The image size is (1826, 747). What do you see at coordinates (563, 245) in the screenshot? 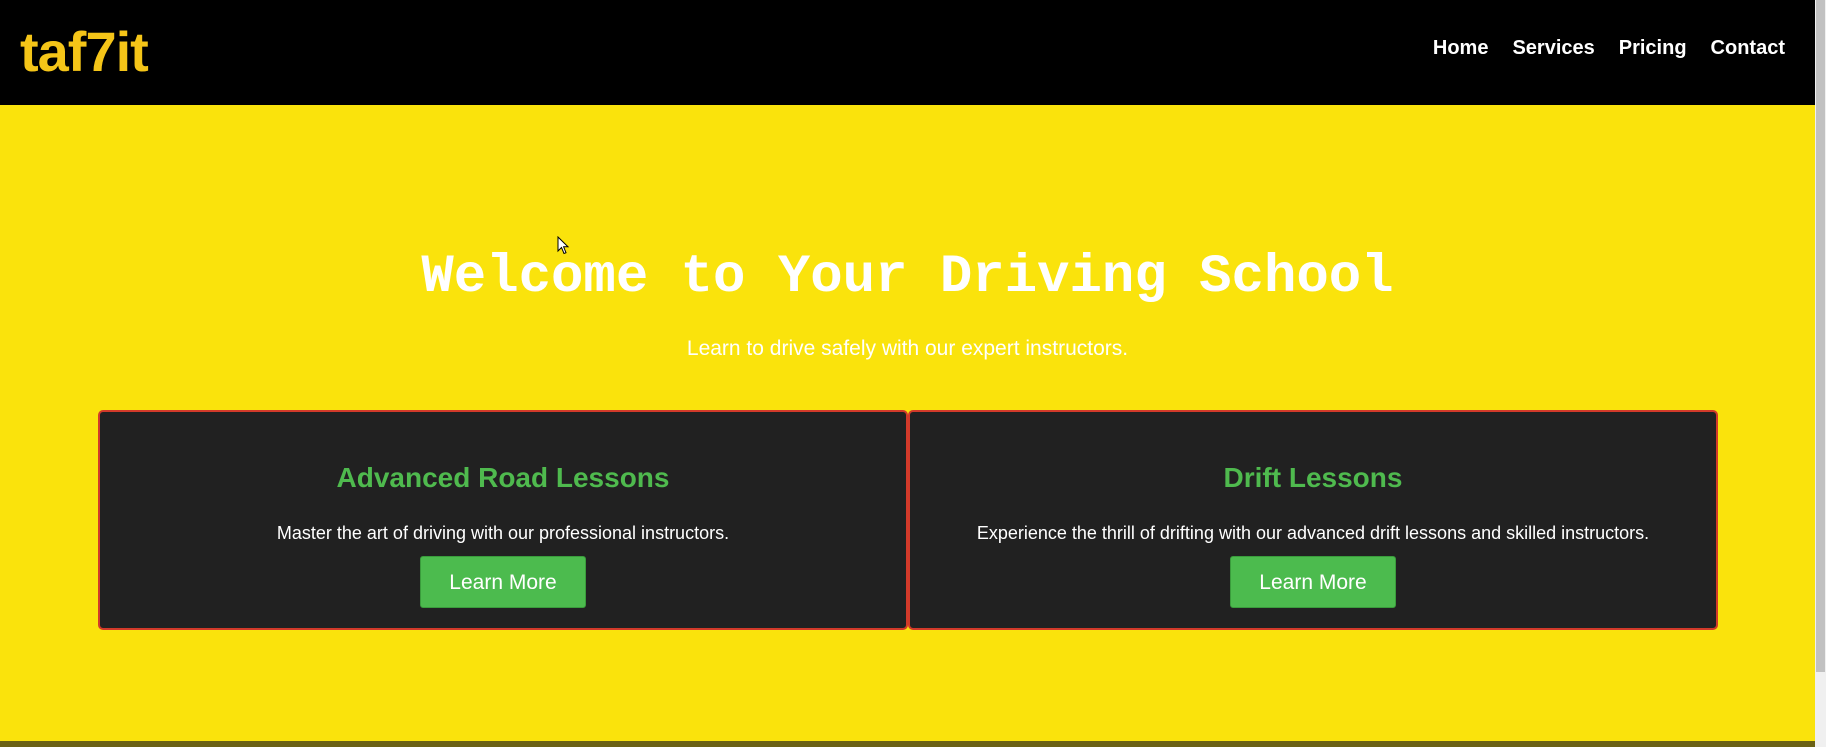
I see `mouse-pointer-icon` at bounding box center [563, 245].